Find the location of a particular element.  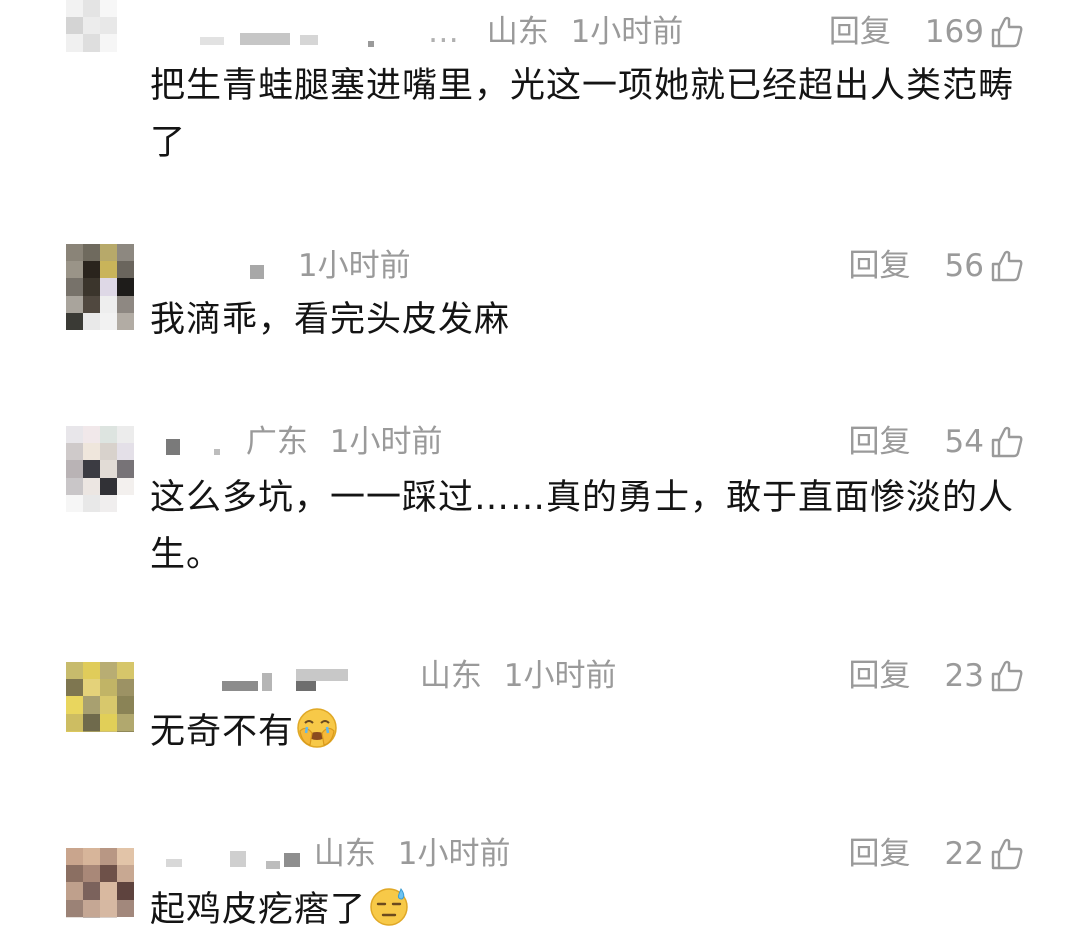

comment-text: 我滴乖，看完头皮发麻 is located at coordinates (330, 320).